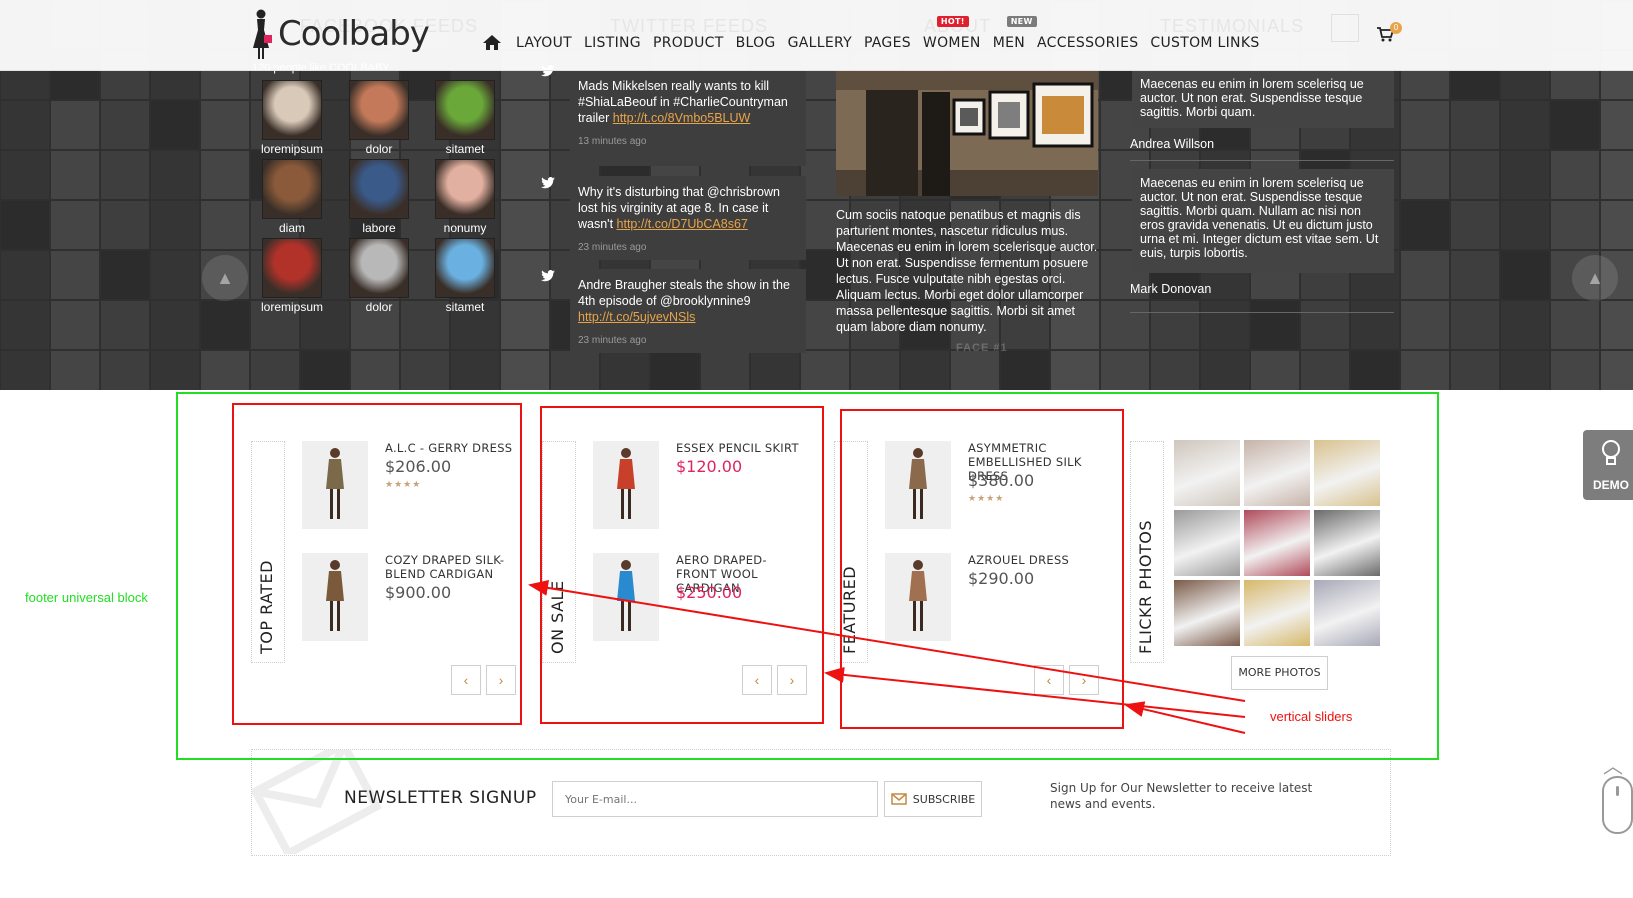 This screenshot has height=898, width=1633. What do you see at coordinates (440, 798) in the screenshot?
I see `newsletter-title: NEWSLETTER SIGNUP` at bounding box center [440, 798].